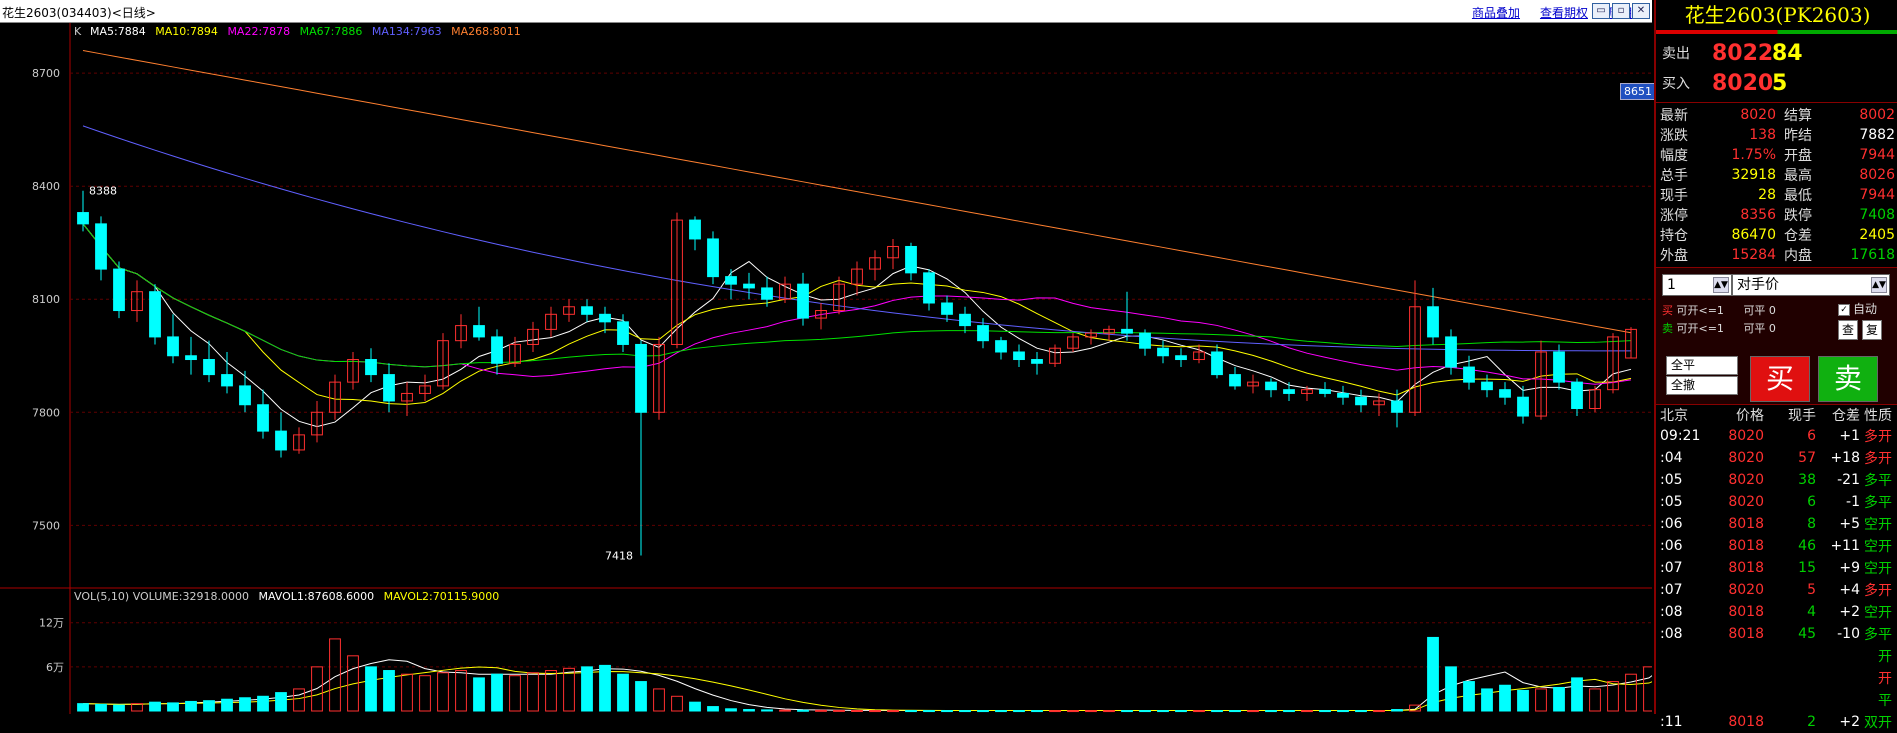  What do you see at coordinates (1697, 285) in the screenshot?
I see `quantity-select: 1 ▲▼` at bounding box center [1697, 285].